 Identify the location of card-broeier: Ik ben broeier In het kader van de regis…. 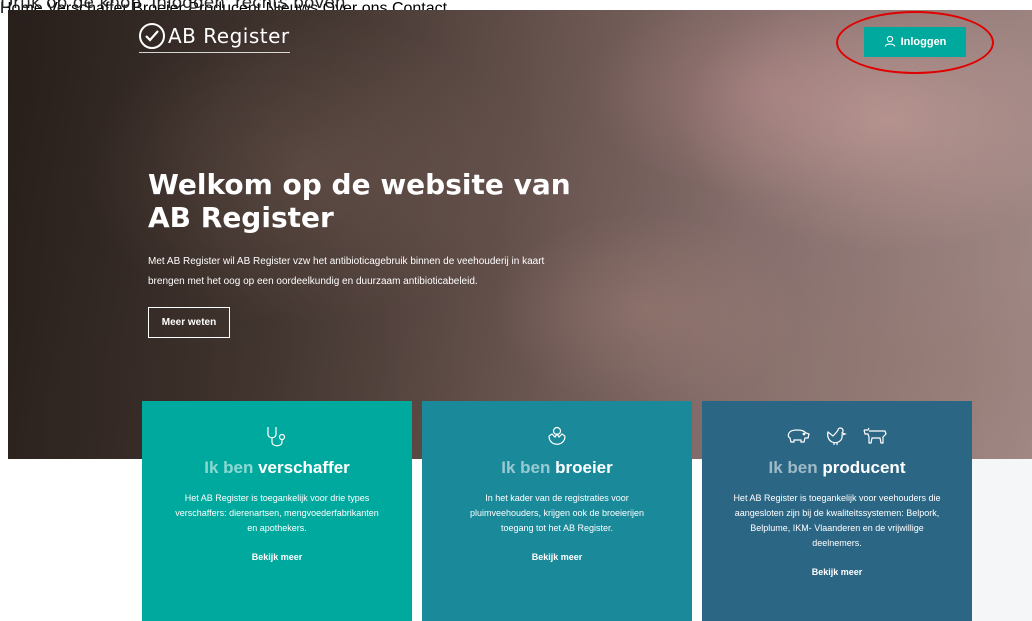
(557, 511).